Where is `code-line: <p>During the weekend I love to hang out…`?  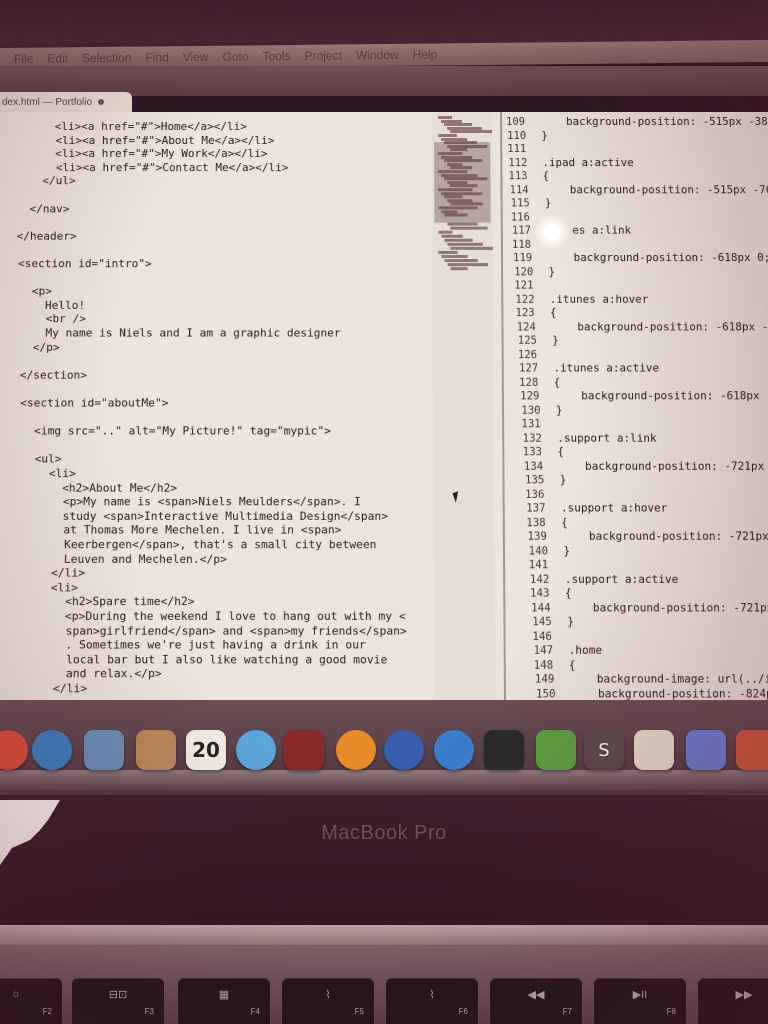 code-line: <p>During the weekend I love to hang out… is located at coordinates (208, 616).